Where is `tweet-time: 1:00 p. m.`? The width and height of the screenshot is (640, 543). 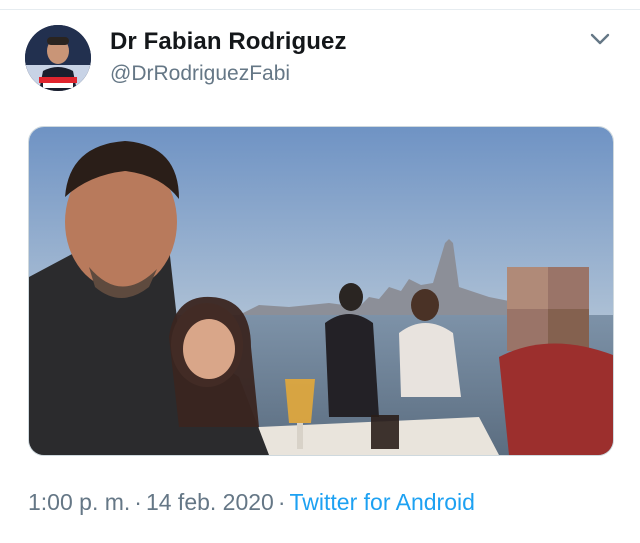
tweet-time: 1:00 p. m. is located at coordinates (79, 502).